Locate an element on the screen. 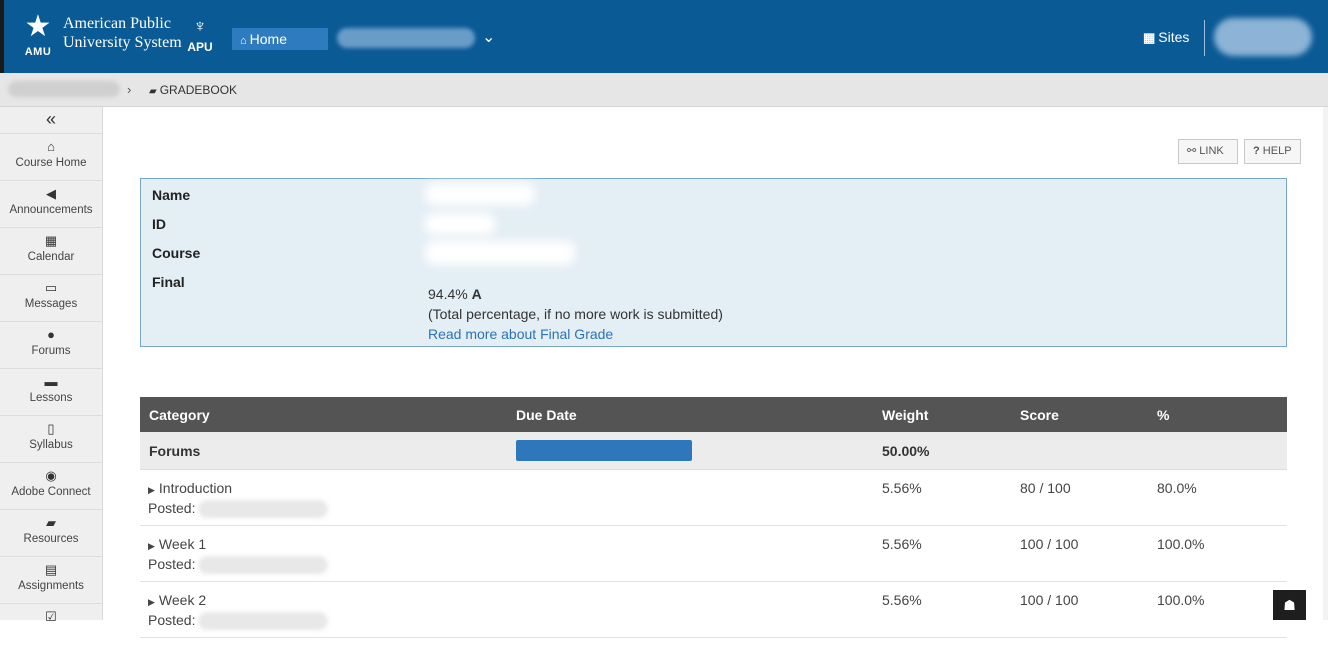 The height and width of the screenshot is (650, 1328). sidebar-item-label: Lessons is located at coordinates (51, 398).